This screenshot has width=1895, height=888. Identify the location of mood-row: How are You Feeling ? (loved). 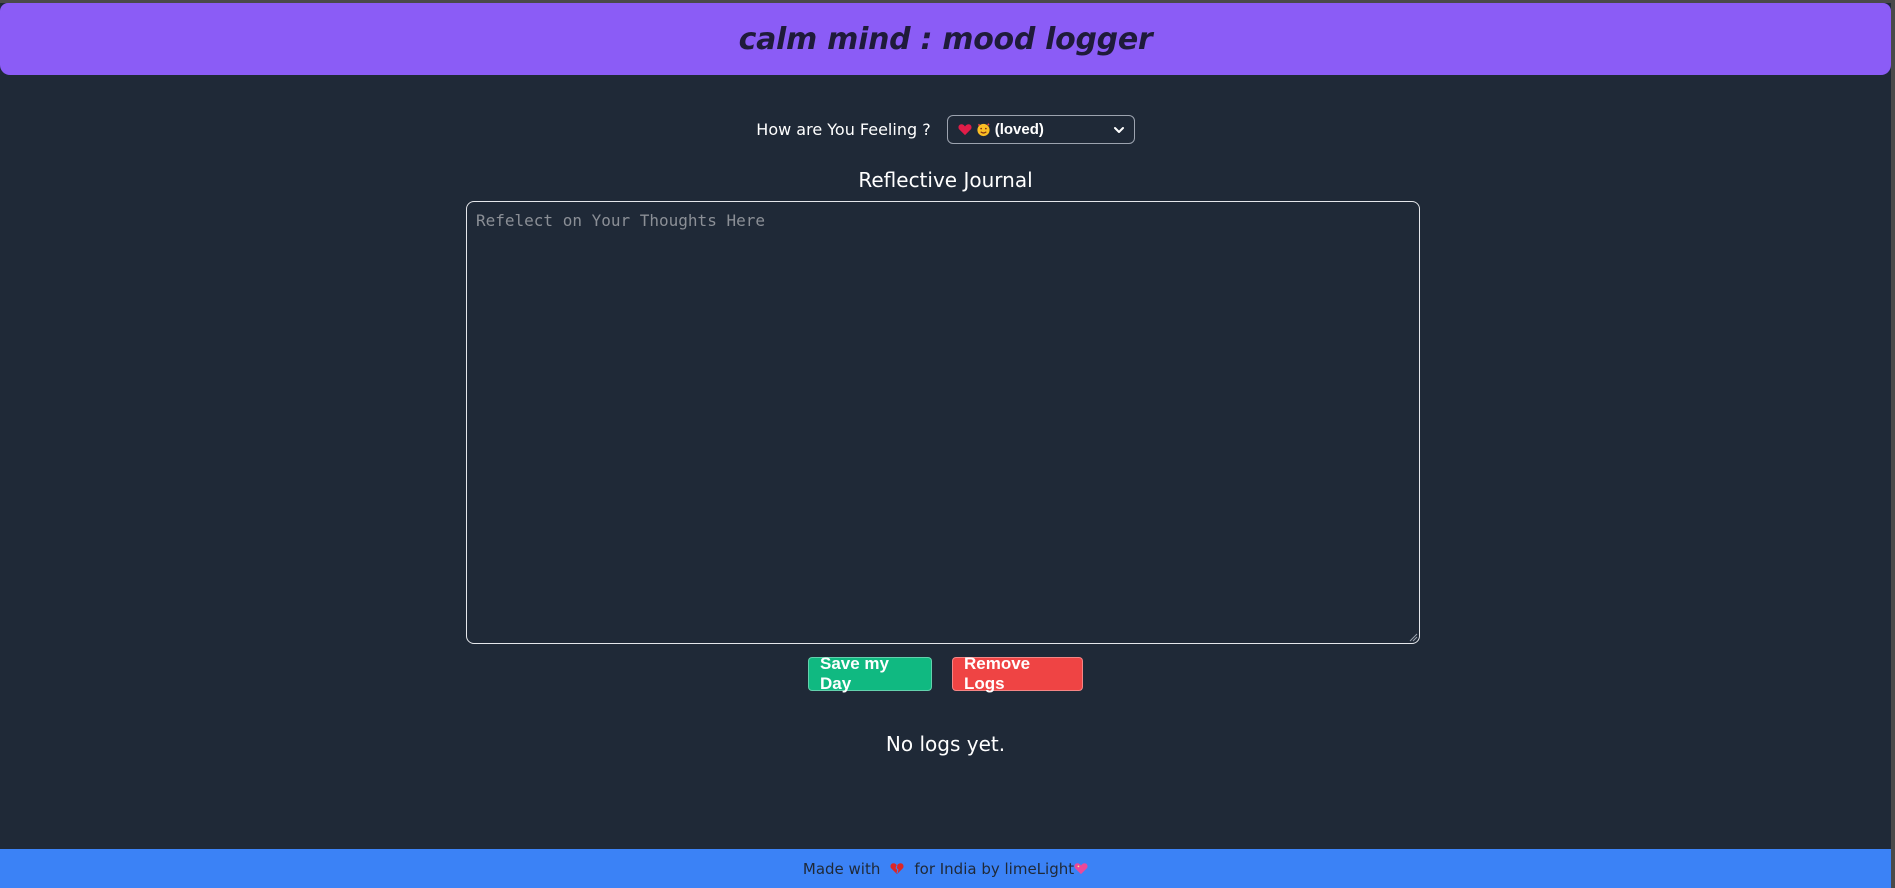
(945, 129).